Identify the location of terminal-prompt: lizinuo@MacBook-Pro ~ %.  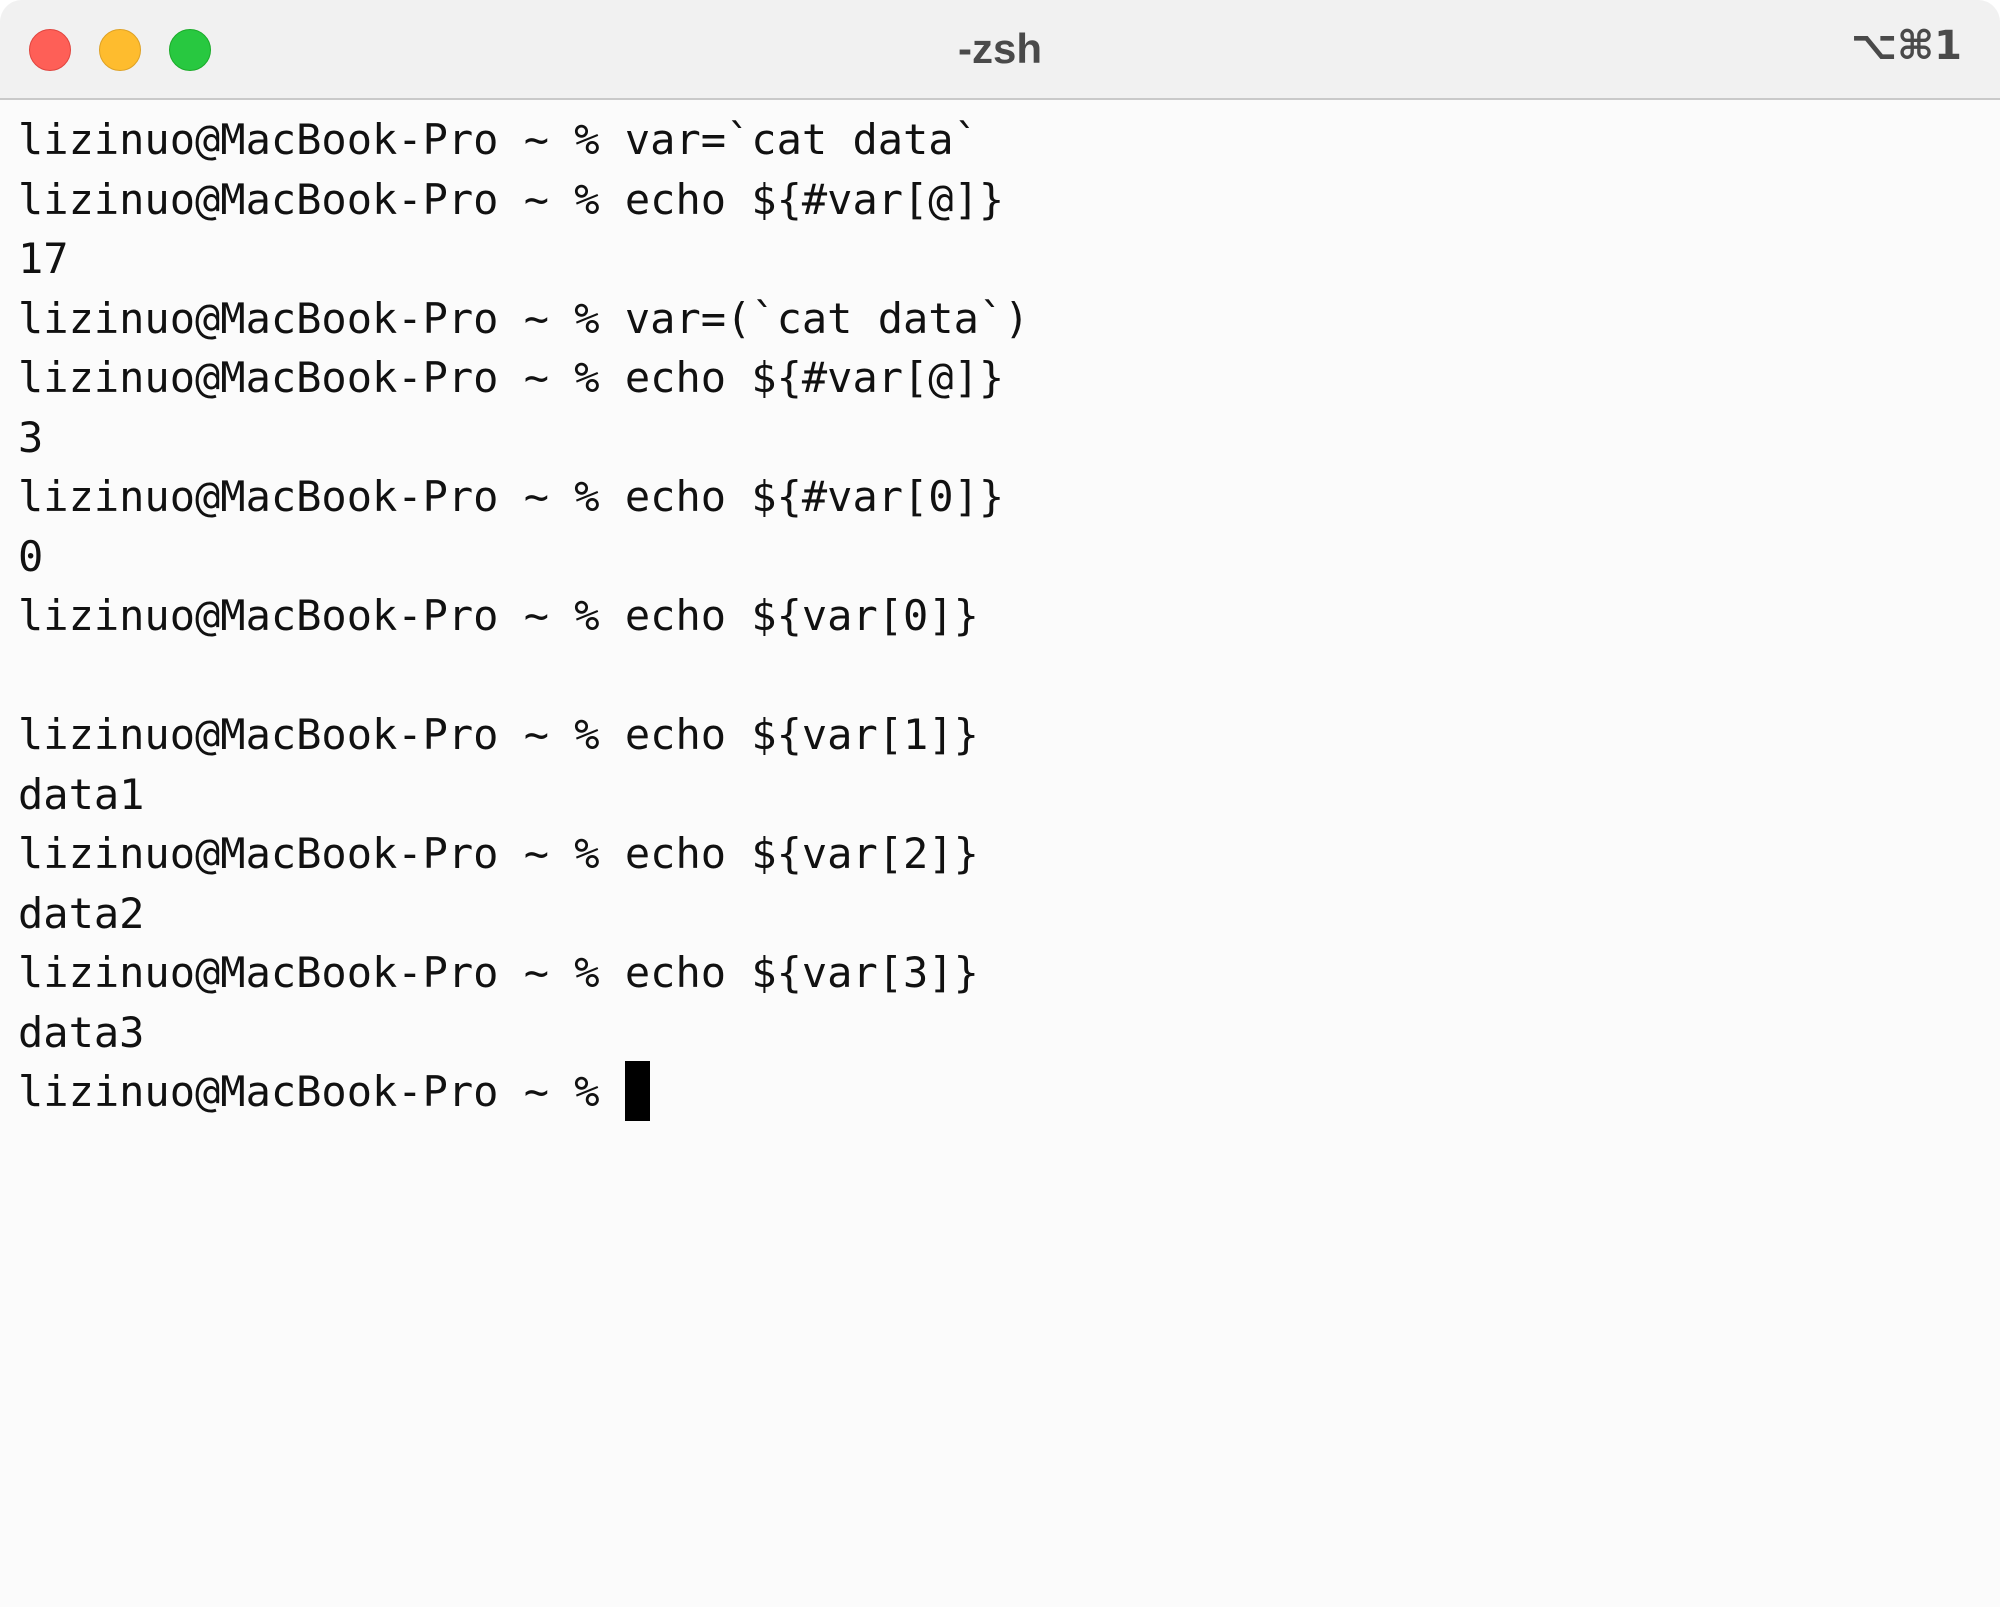
(321, 1091).